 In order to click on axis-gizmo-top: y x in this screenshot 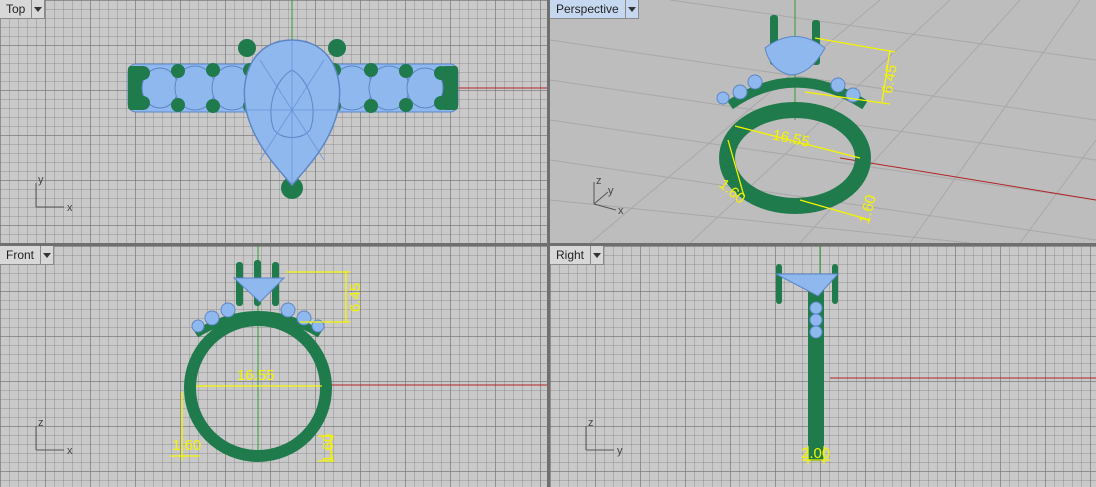, I will do `click(54, 194)`.